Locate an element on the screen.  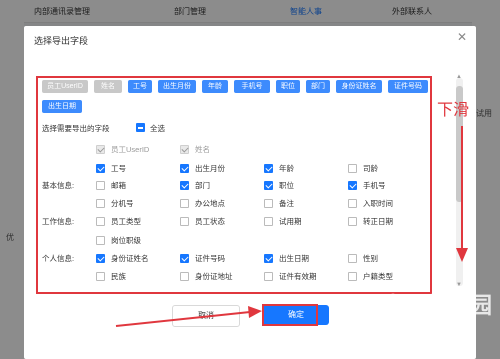
field-option-label: 办公地点 is located at coordinates (210, 203).